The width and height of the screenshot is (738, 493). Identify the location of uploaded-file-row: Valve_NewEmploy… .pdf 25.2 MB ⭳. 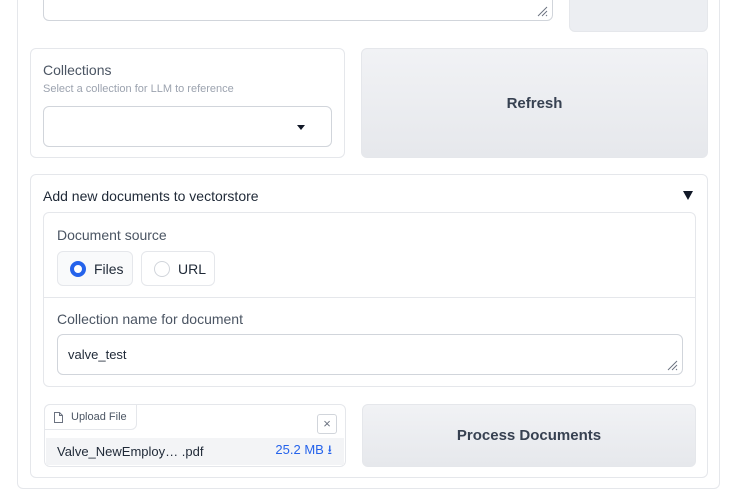
(195, 451).